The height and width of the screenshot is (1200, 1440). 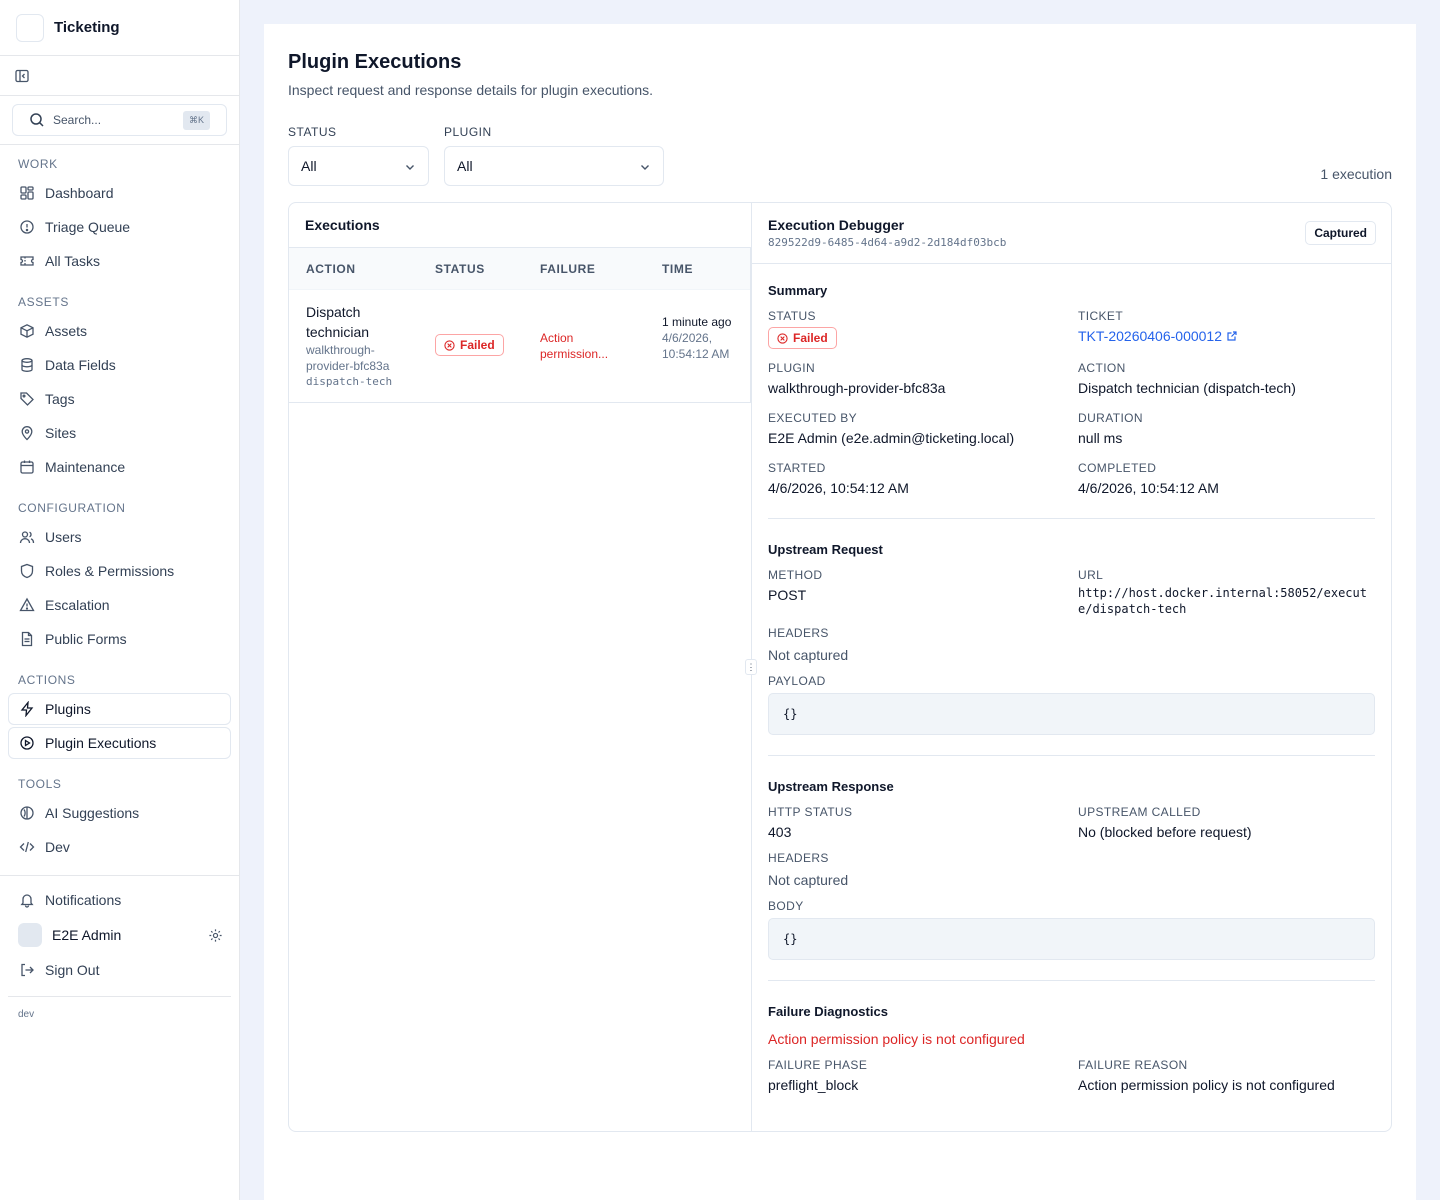 I want to click on sidebar-item-plugins: Plugins, so click(x=119, y=709).